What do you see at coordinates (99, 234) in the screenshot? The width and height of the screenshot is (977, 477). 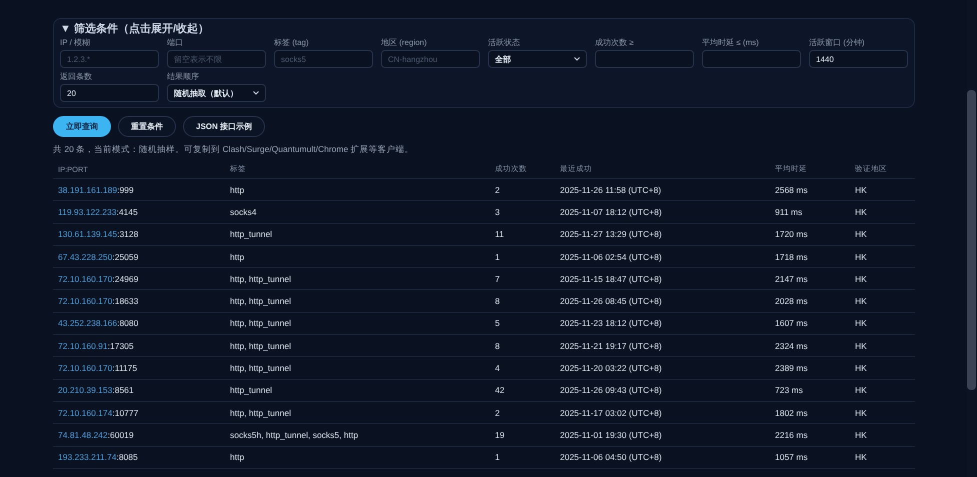 I see `ip-port: 130.61.139.145:3128` at bounding box center [99, 234].